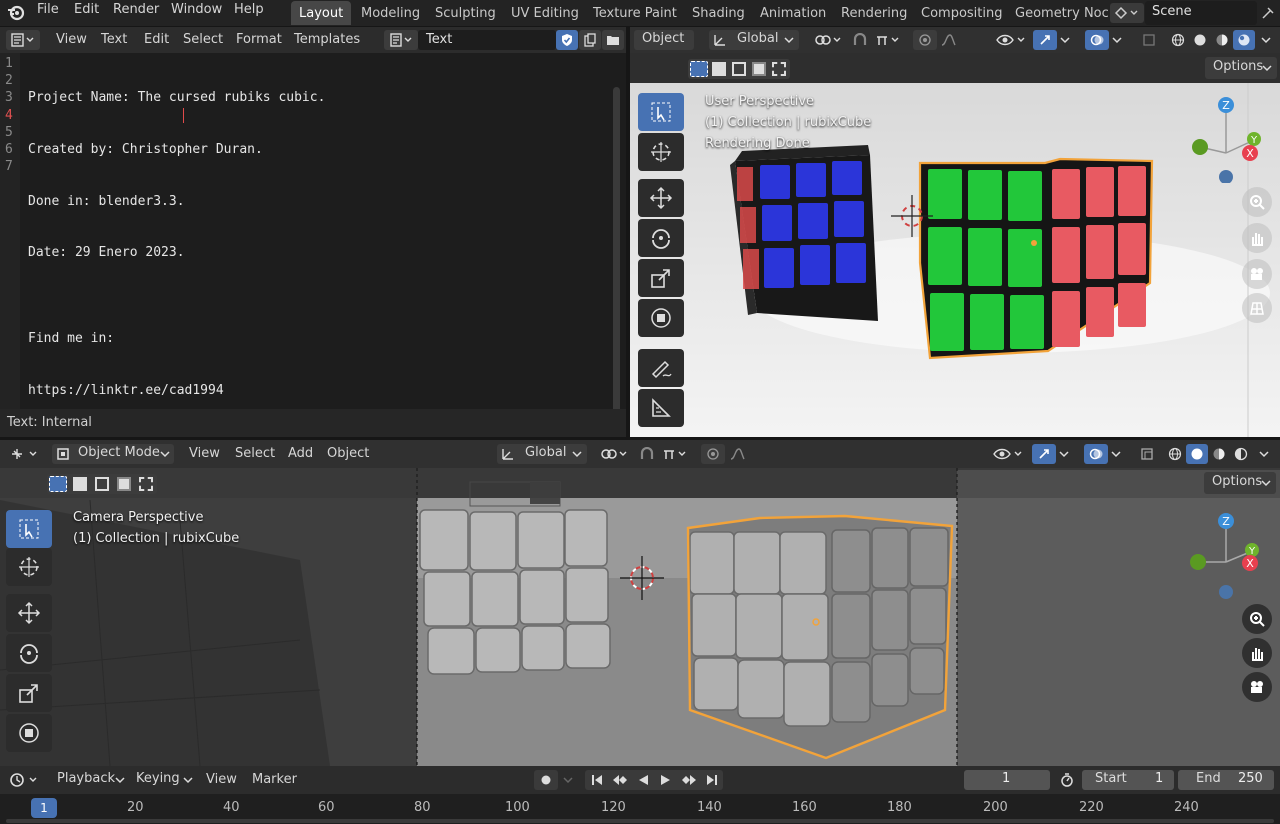 The height and width of the screenshot is (824, 1280). Describe the element at coordinates (44, 808) in the screenshot. I see `playhead: 1` at that location.